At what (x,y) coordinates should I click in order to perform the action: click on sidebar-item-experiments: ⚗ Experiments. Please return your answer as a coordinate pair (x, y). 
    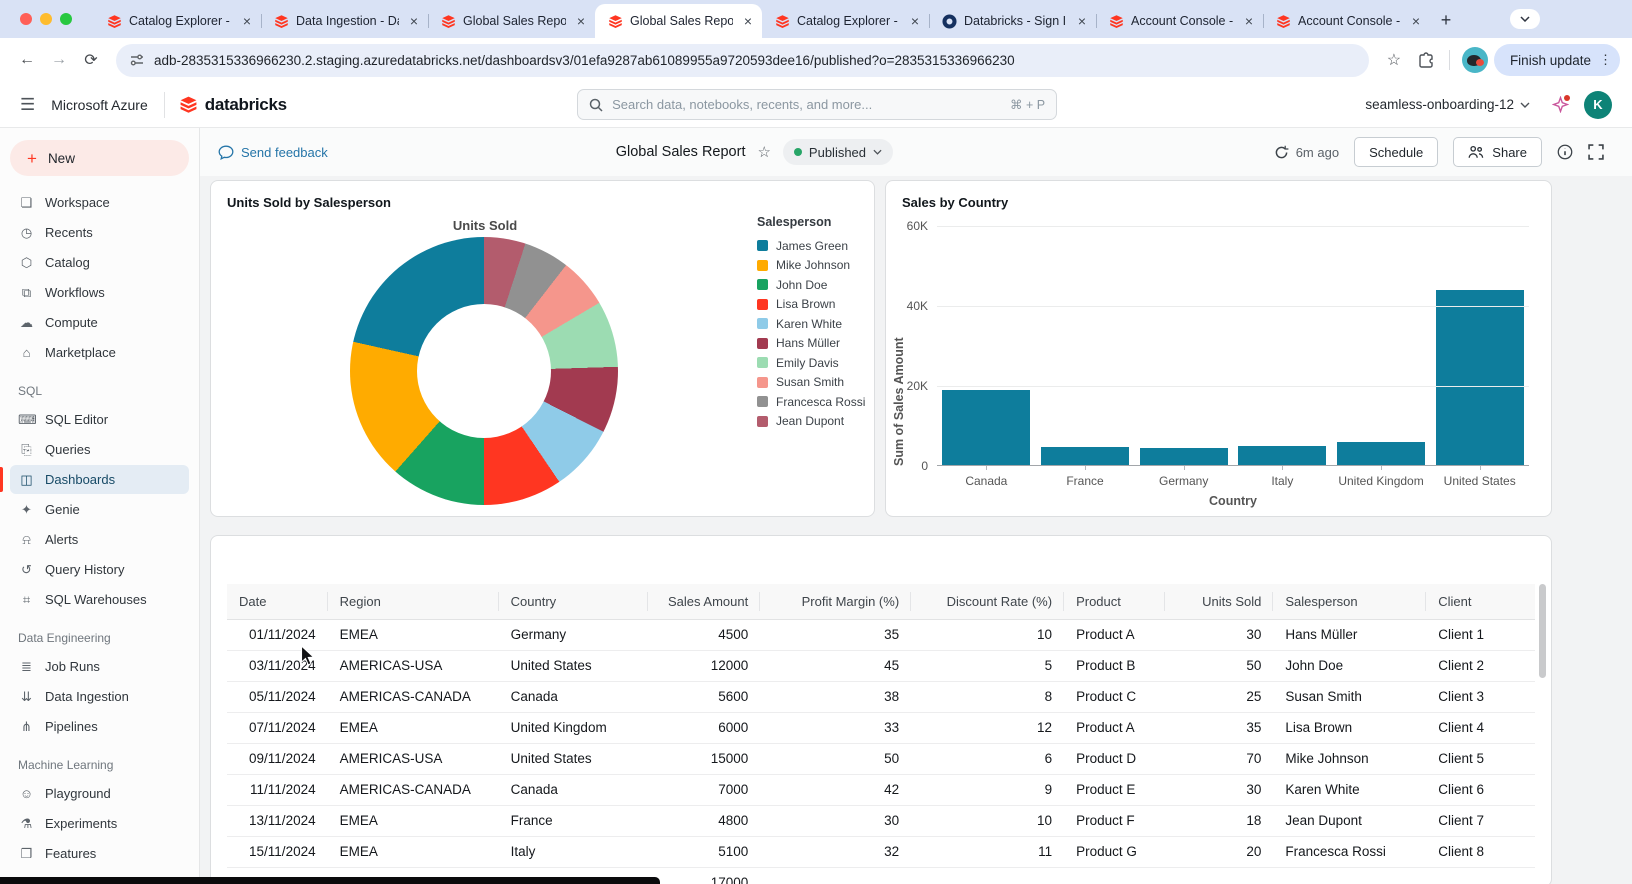
    Looking at the image, I should click on (99, 823).